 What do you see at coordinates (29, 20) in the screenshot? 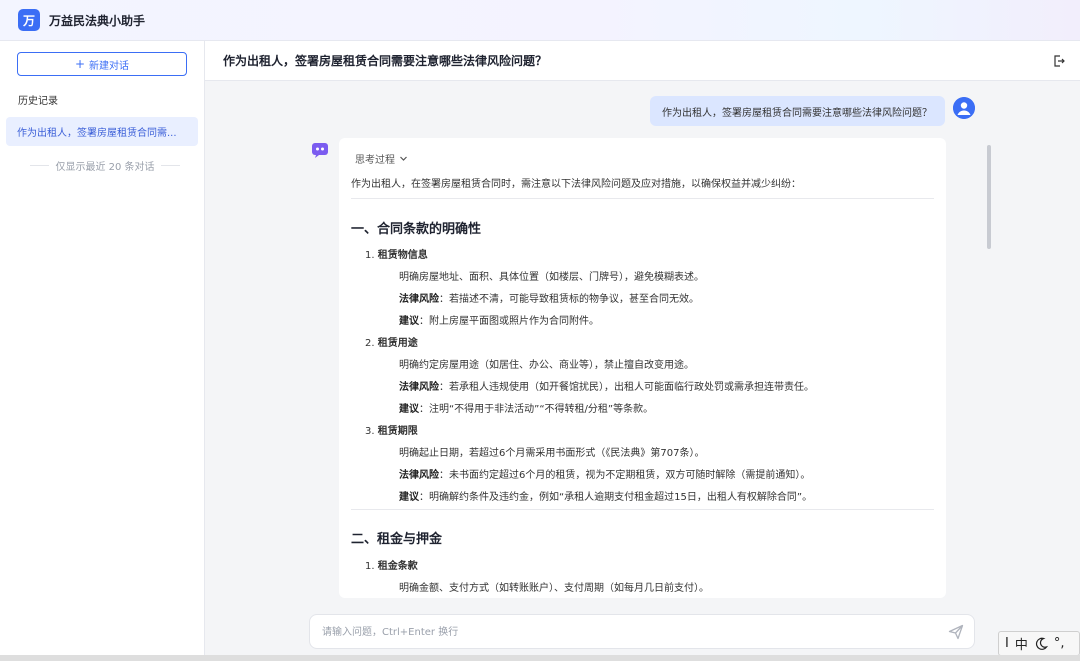
I see `app-logo: 万` at bounding box center [29, 20].